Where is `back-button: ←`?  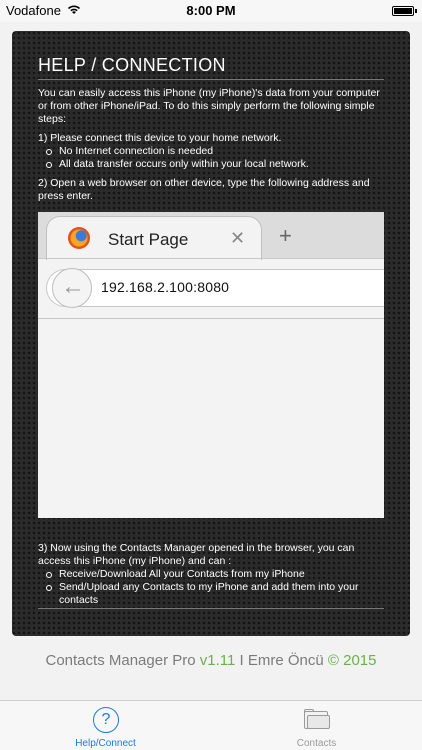 back-button: ← is located at coordinates (72, 288).